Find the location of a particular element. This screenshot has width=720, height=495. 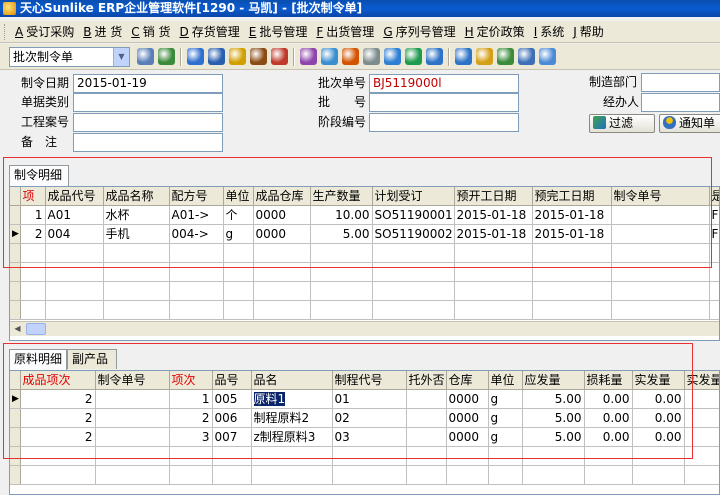

scroll-left-icon: ◀ is located at coordinates (17, 329).